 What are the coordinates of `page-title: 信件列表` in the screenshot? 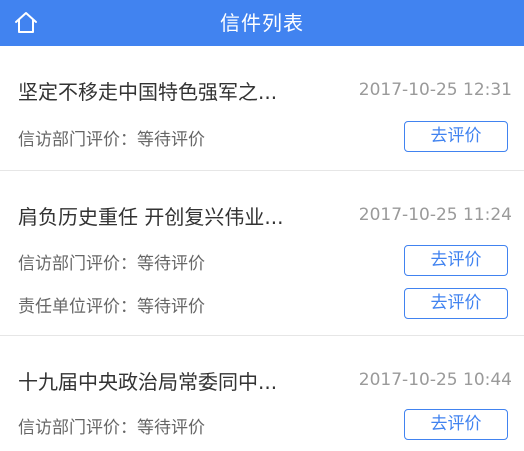 It's located at (262, 23).